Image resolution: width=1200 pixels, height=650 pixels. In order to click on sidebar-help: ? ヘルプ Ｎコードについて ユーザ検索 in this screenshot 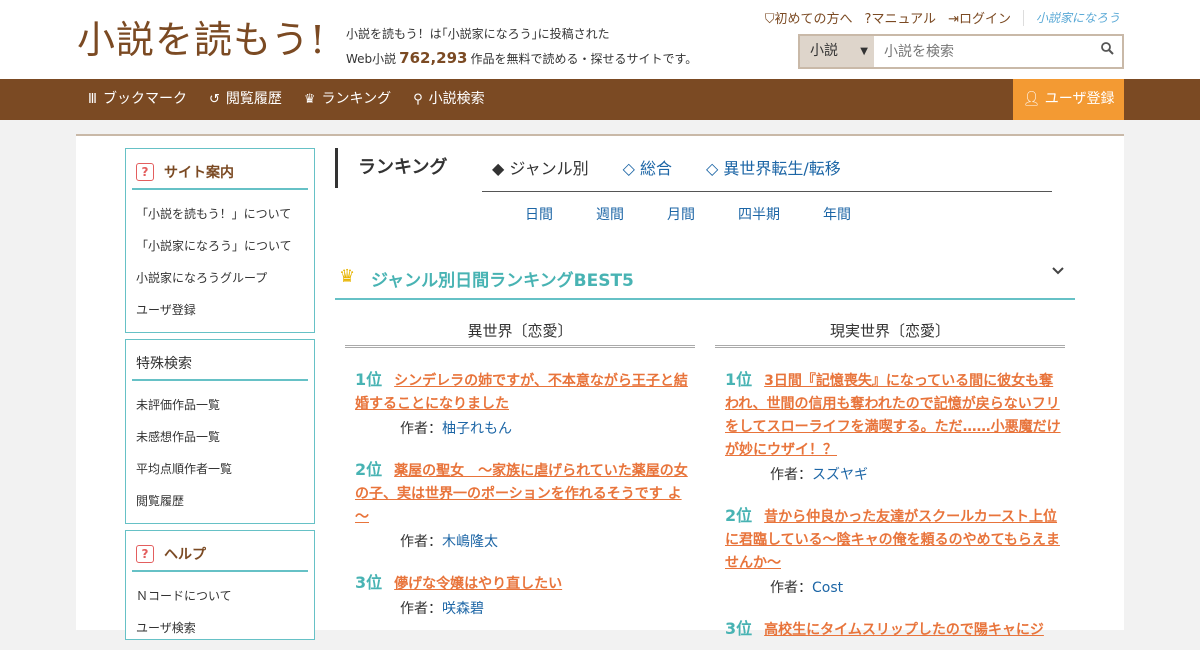, I will do `click(220, 585)`.